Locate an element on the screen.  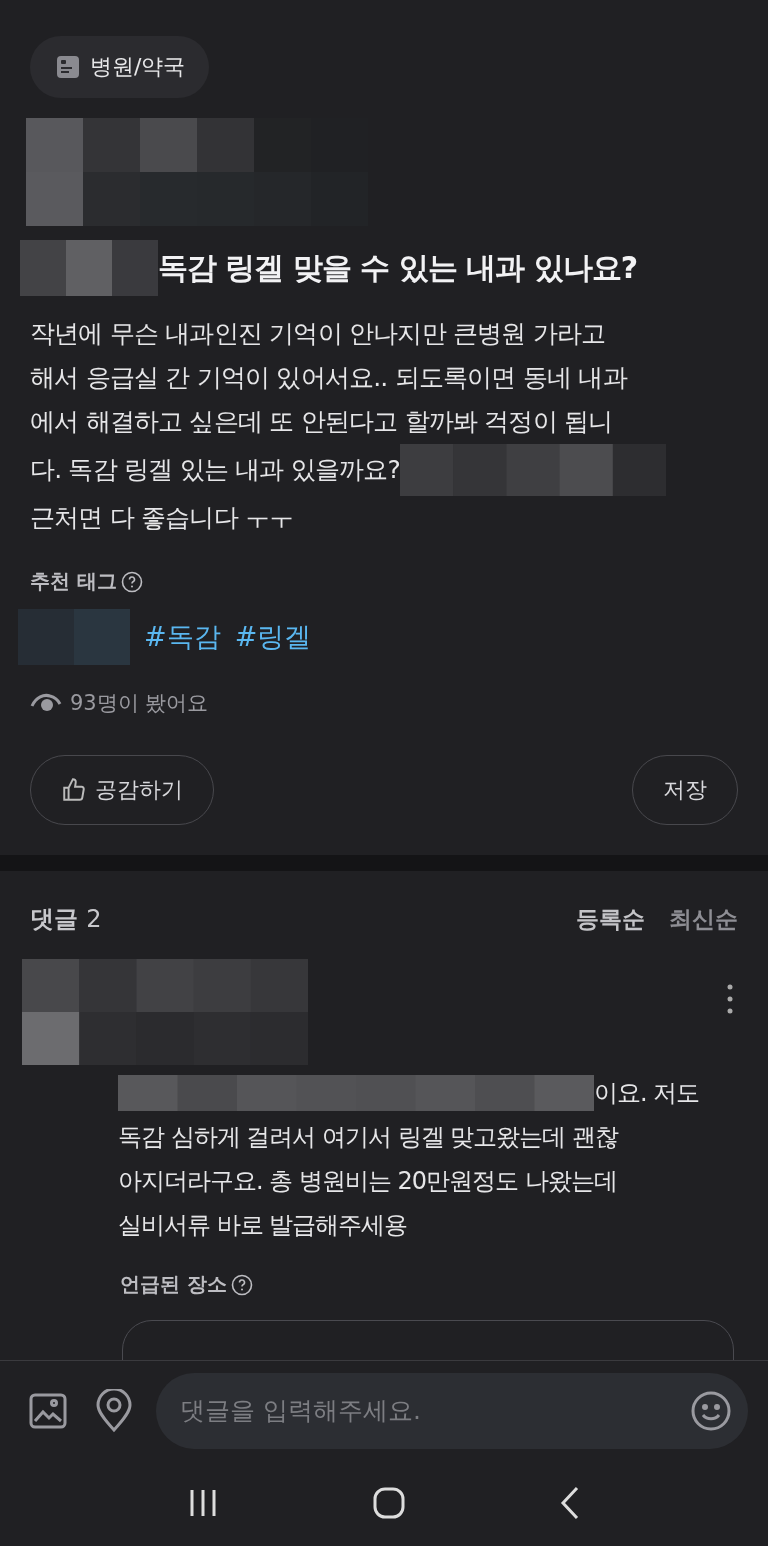
category-chip: 병원/약국 is located at coordinates (120, 67).